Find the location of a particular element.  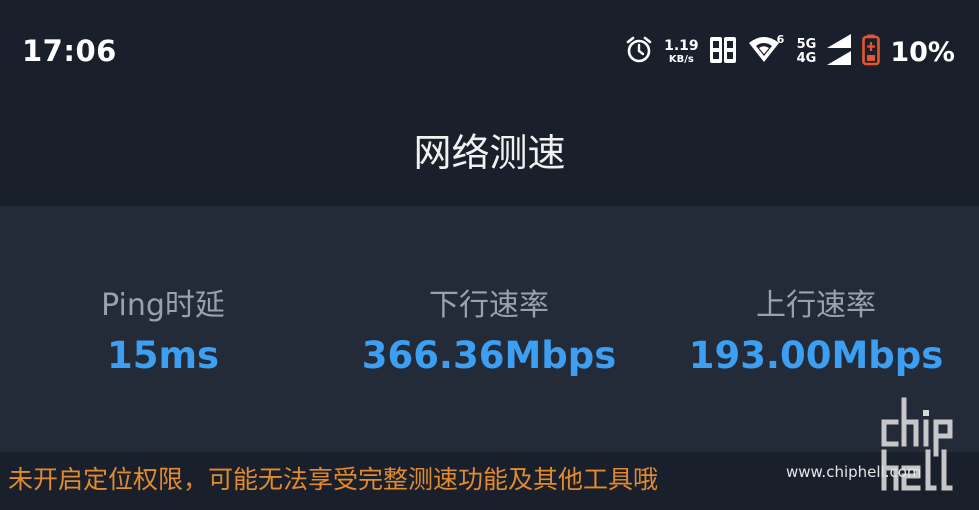

network-rate: 1.19 KB/s is located at coordinates (681, 52).